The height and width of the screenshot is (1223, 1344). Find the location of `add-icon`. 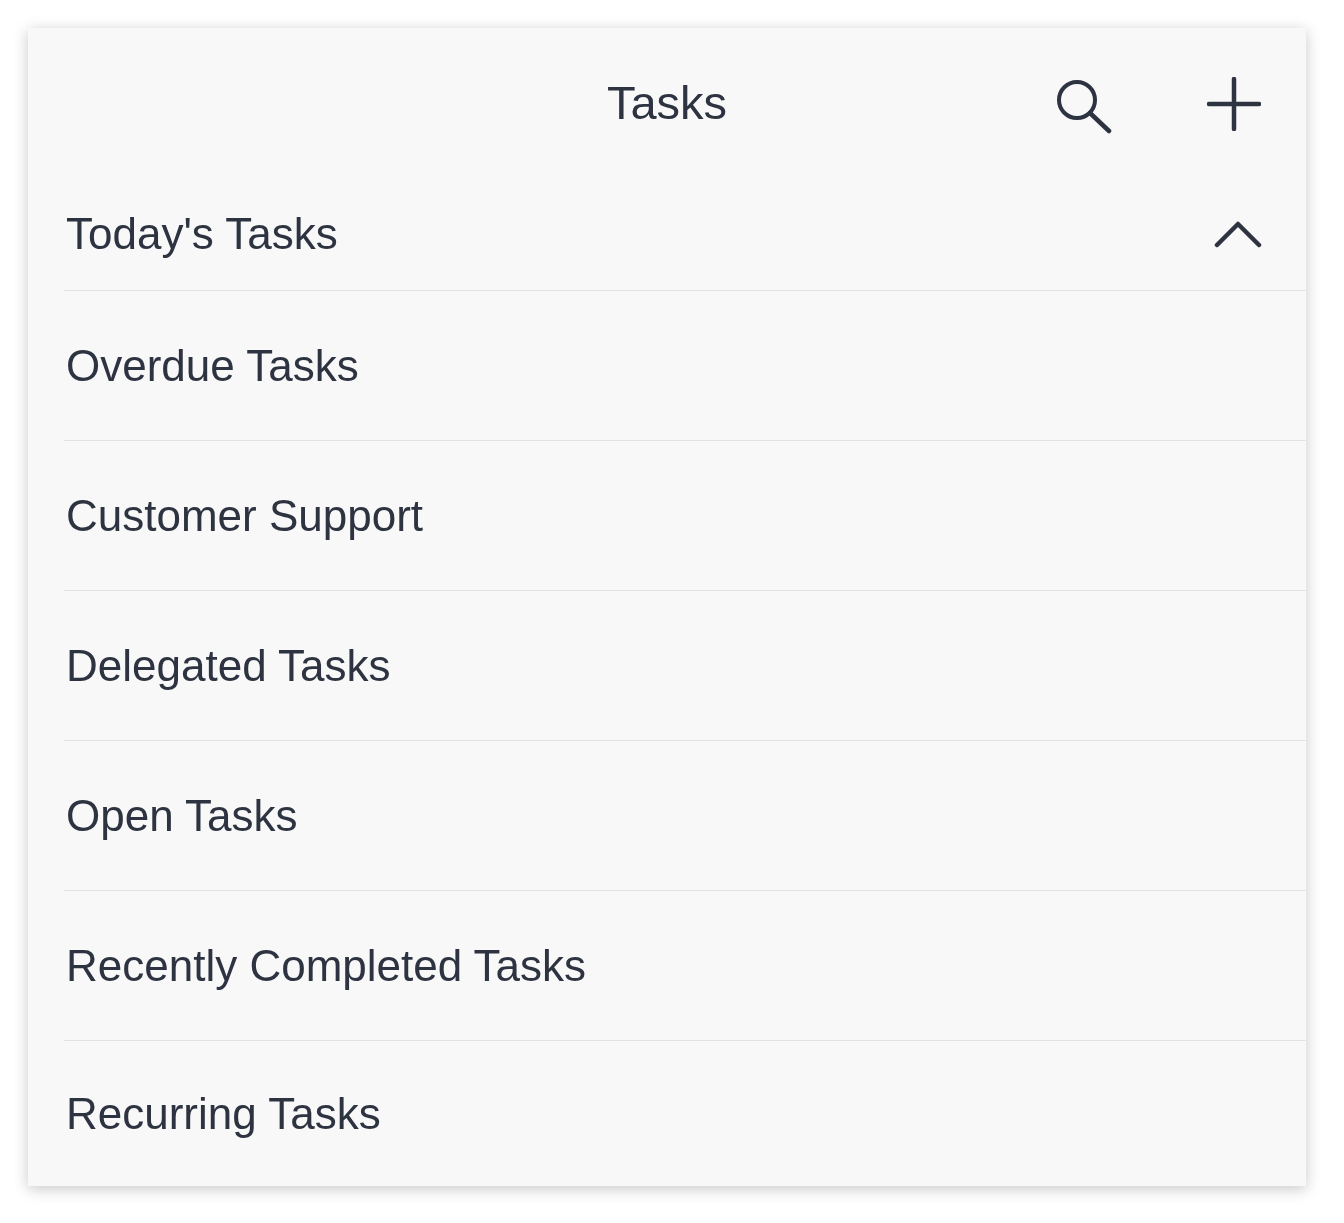

add-icon is located at coordinates (1234, 104).